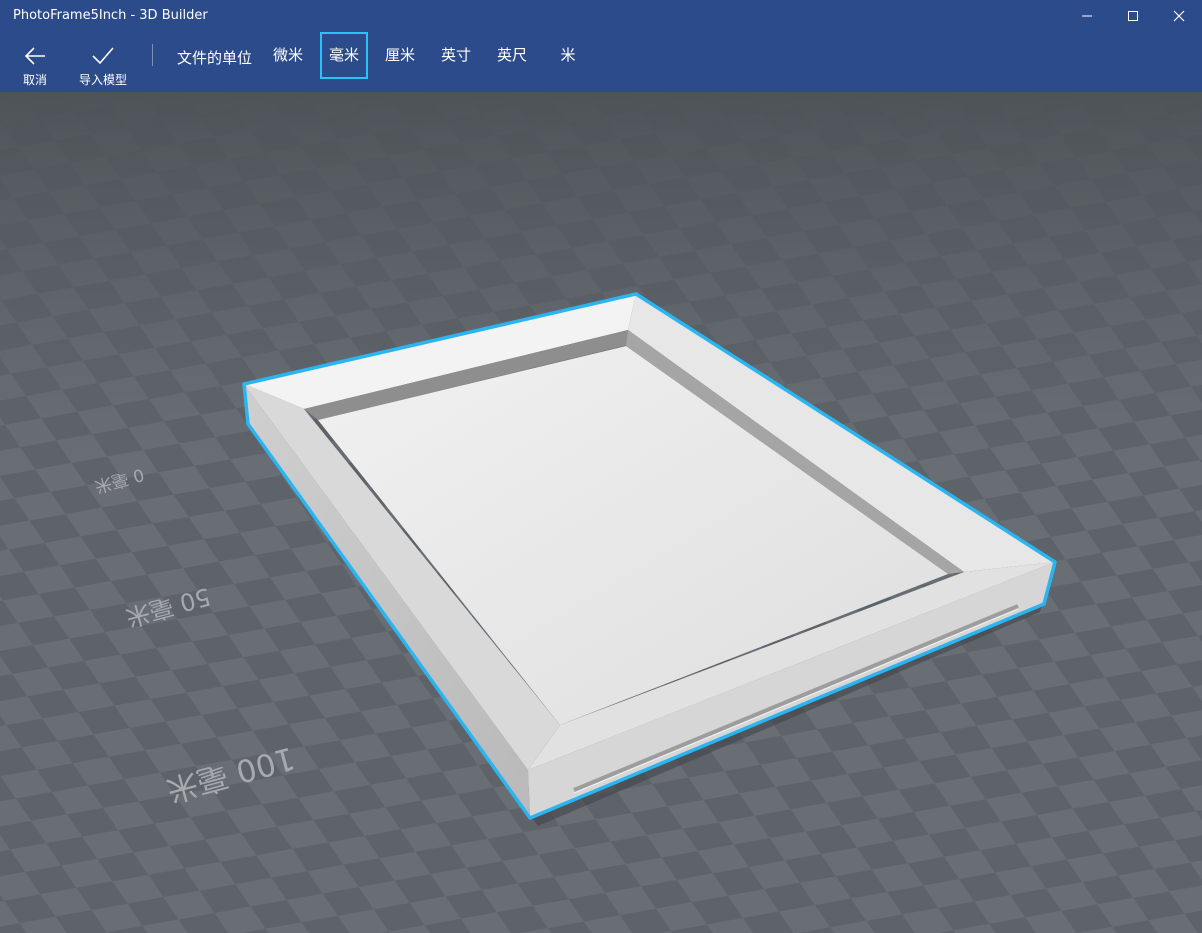 The image size is (1202, 933). I want to click on unit-micrometer: 微米, so click(288, 55).